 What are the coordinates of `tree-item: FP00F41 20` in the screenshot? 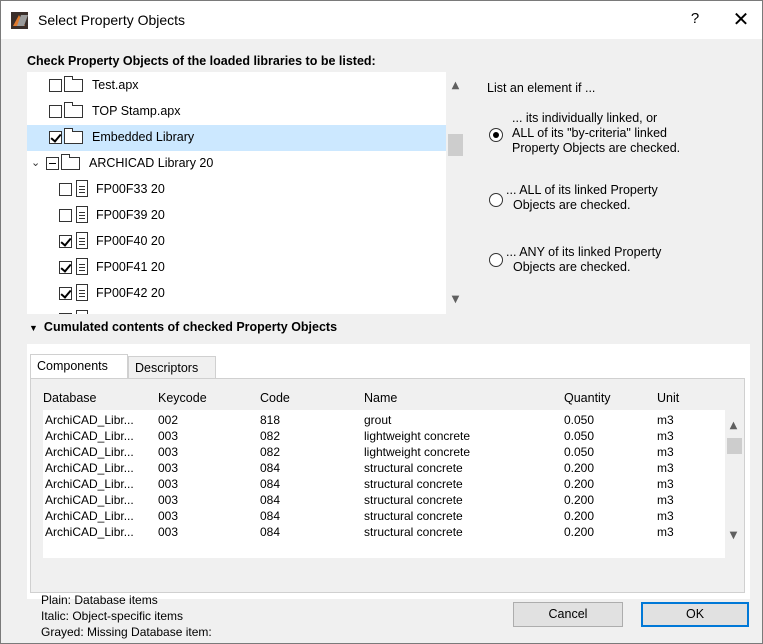 It's located at (237, 268).